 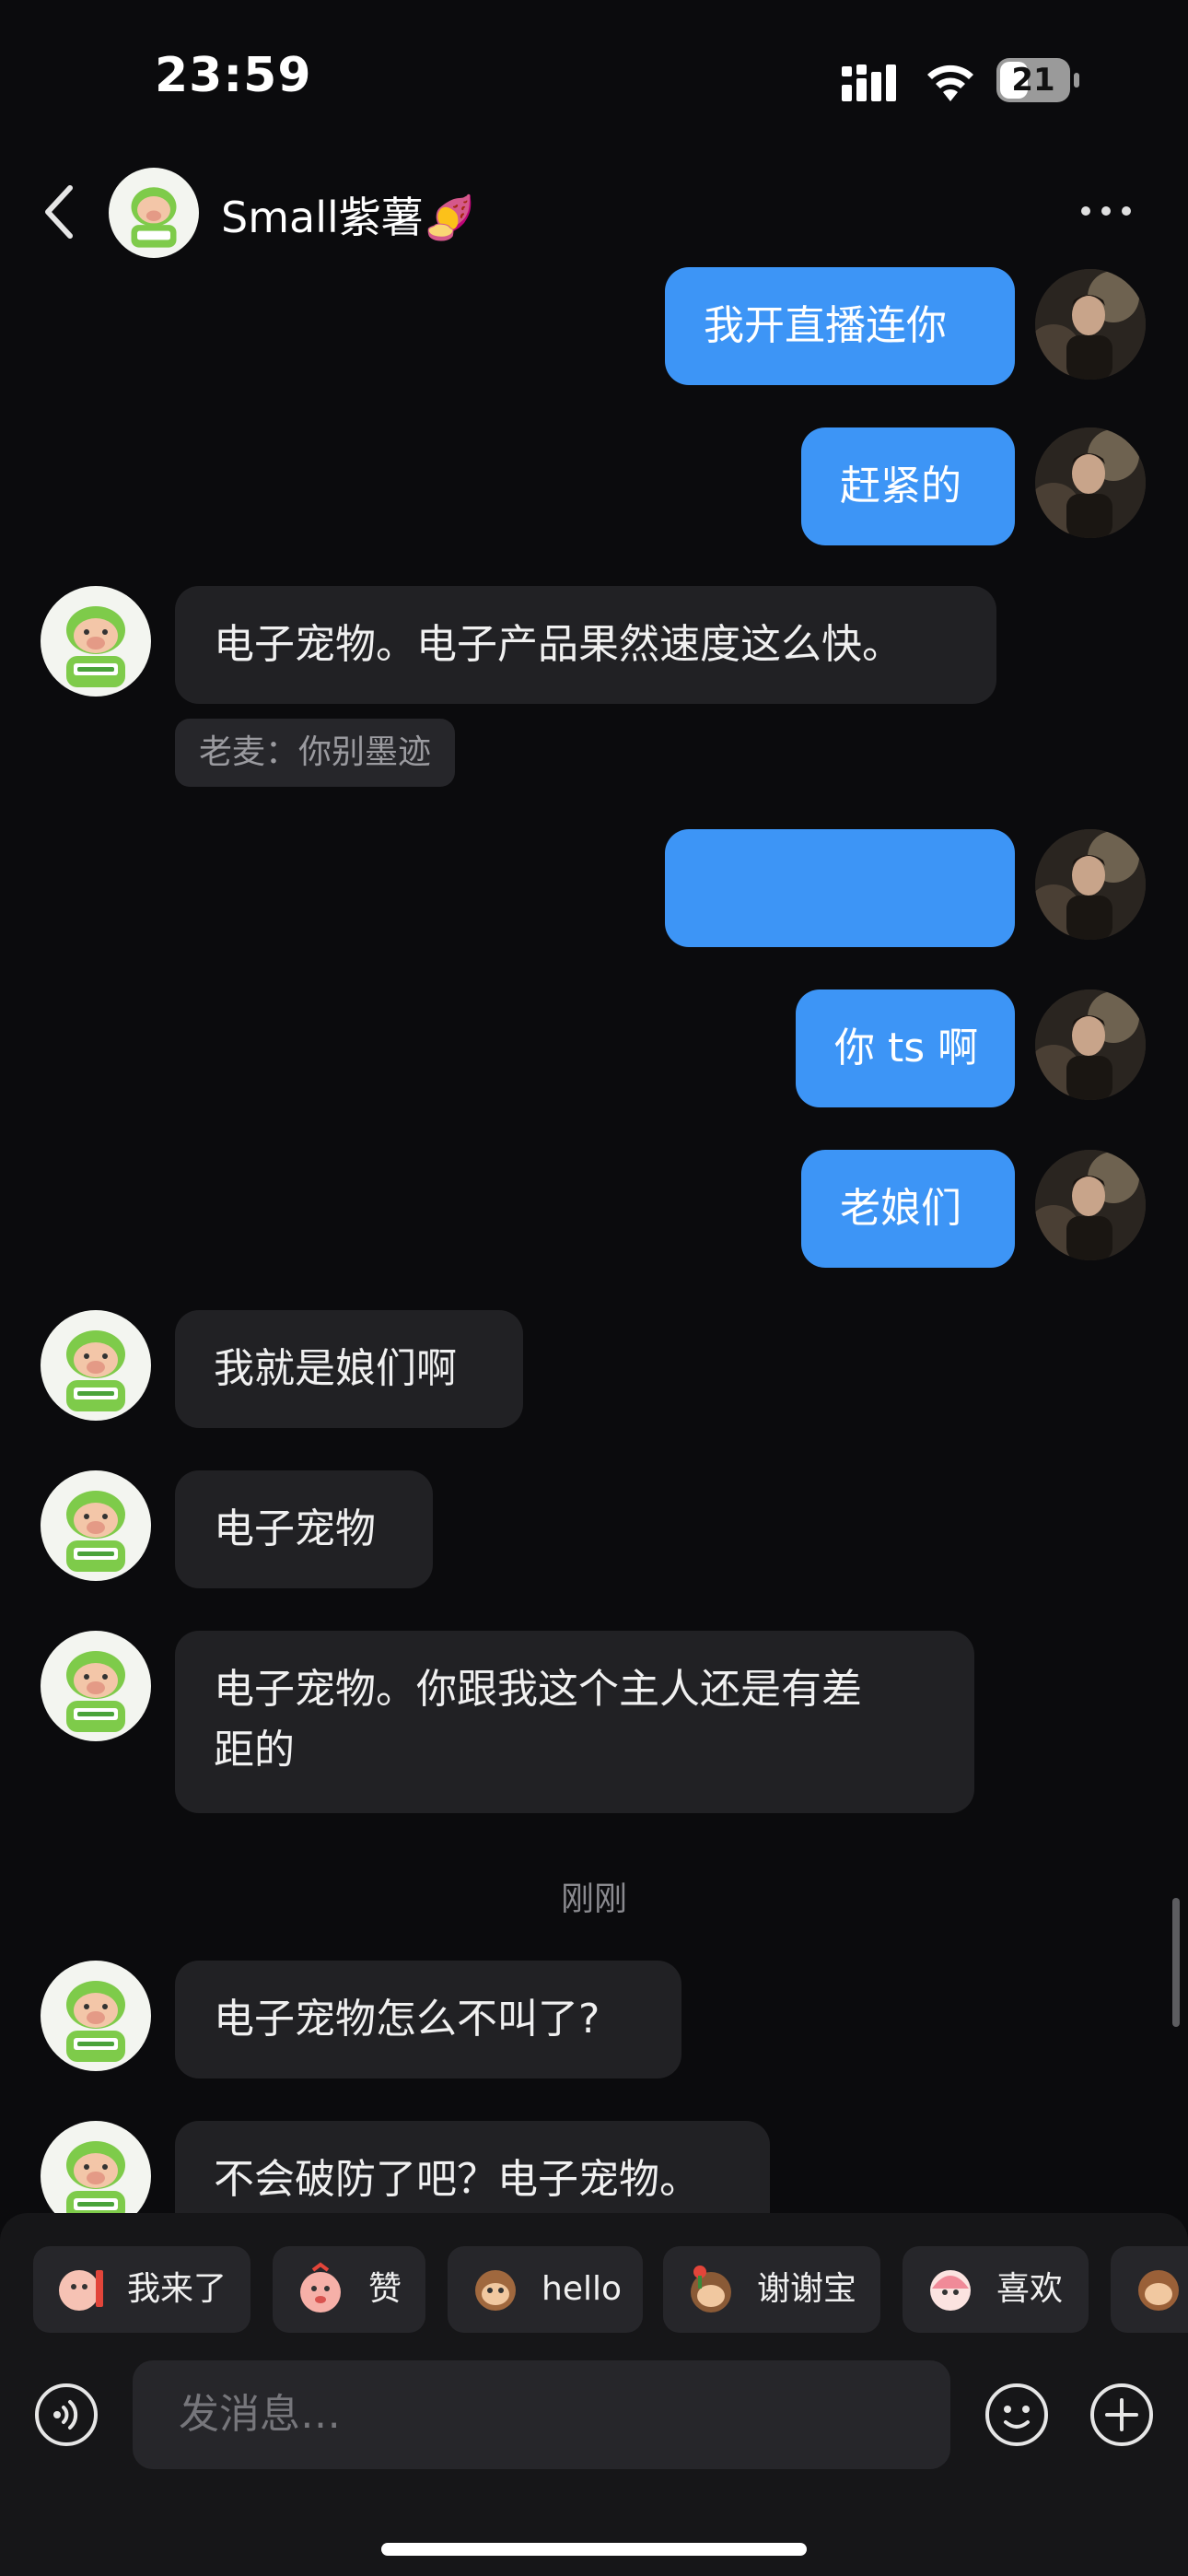 I want to click on message-bubble-out, so click(x=840, y=888).